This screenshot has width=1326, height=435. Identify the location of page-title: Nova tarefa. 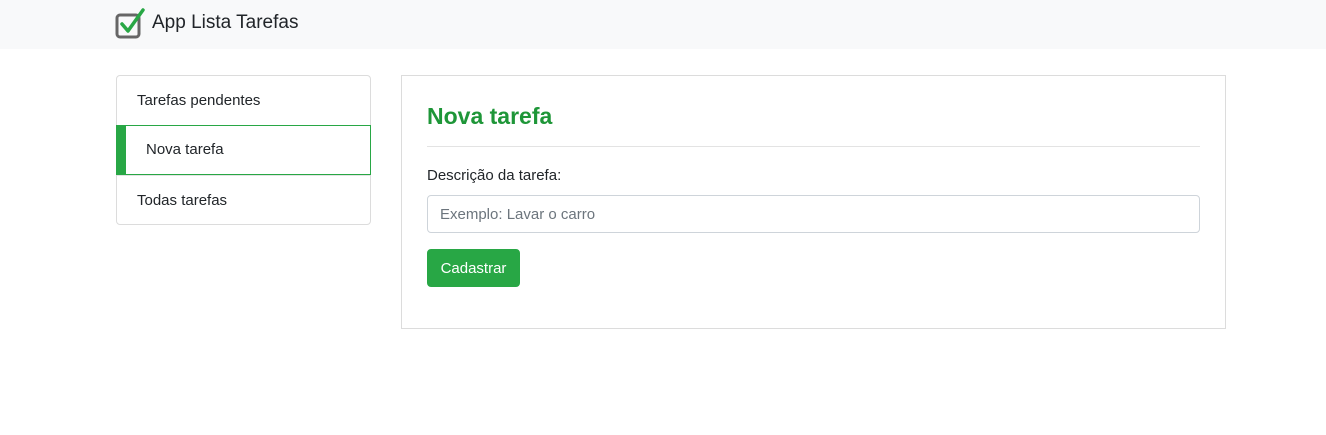
(490, 116).